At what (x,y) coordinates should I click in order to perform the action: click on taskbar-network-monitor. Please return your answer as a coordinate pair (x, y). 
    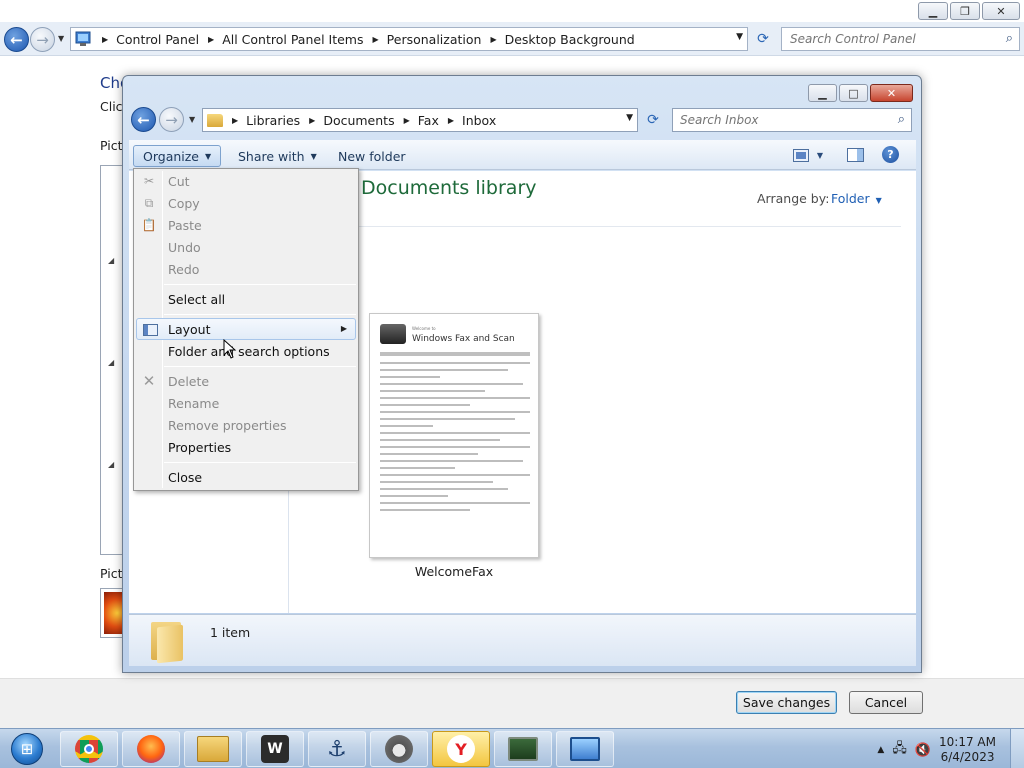
    Looking at the image, I should click on (523, 749).